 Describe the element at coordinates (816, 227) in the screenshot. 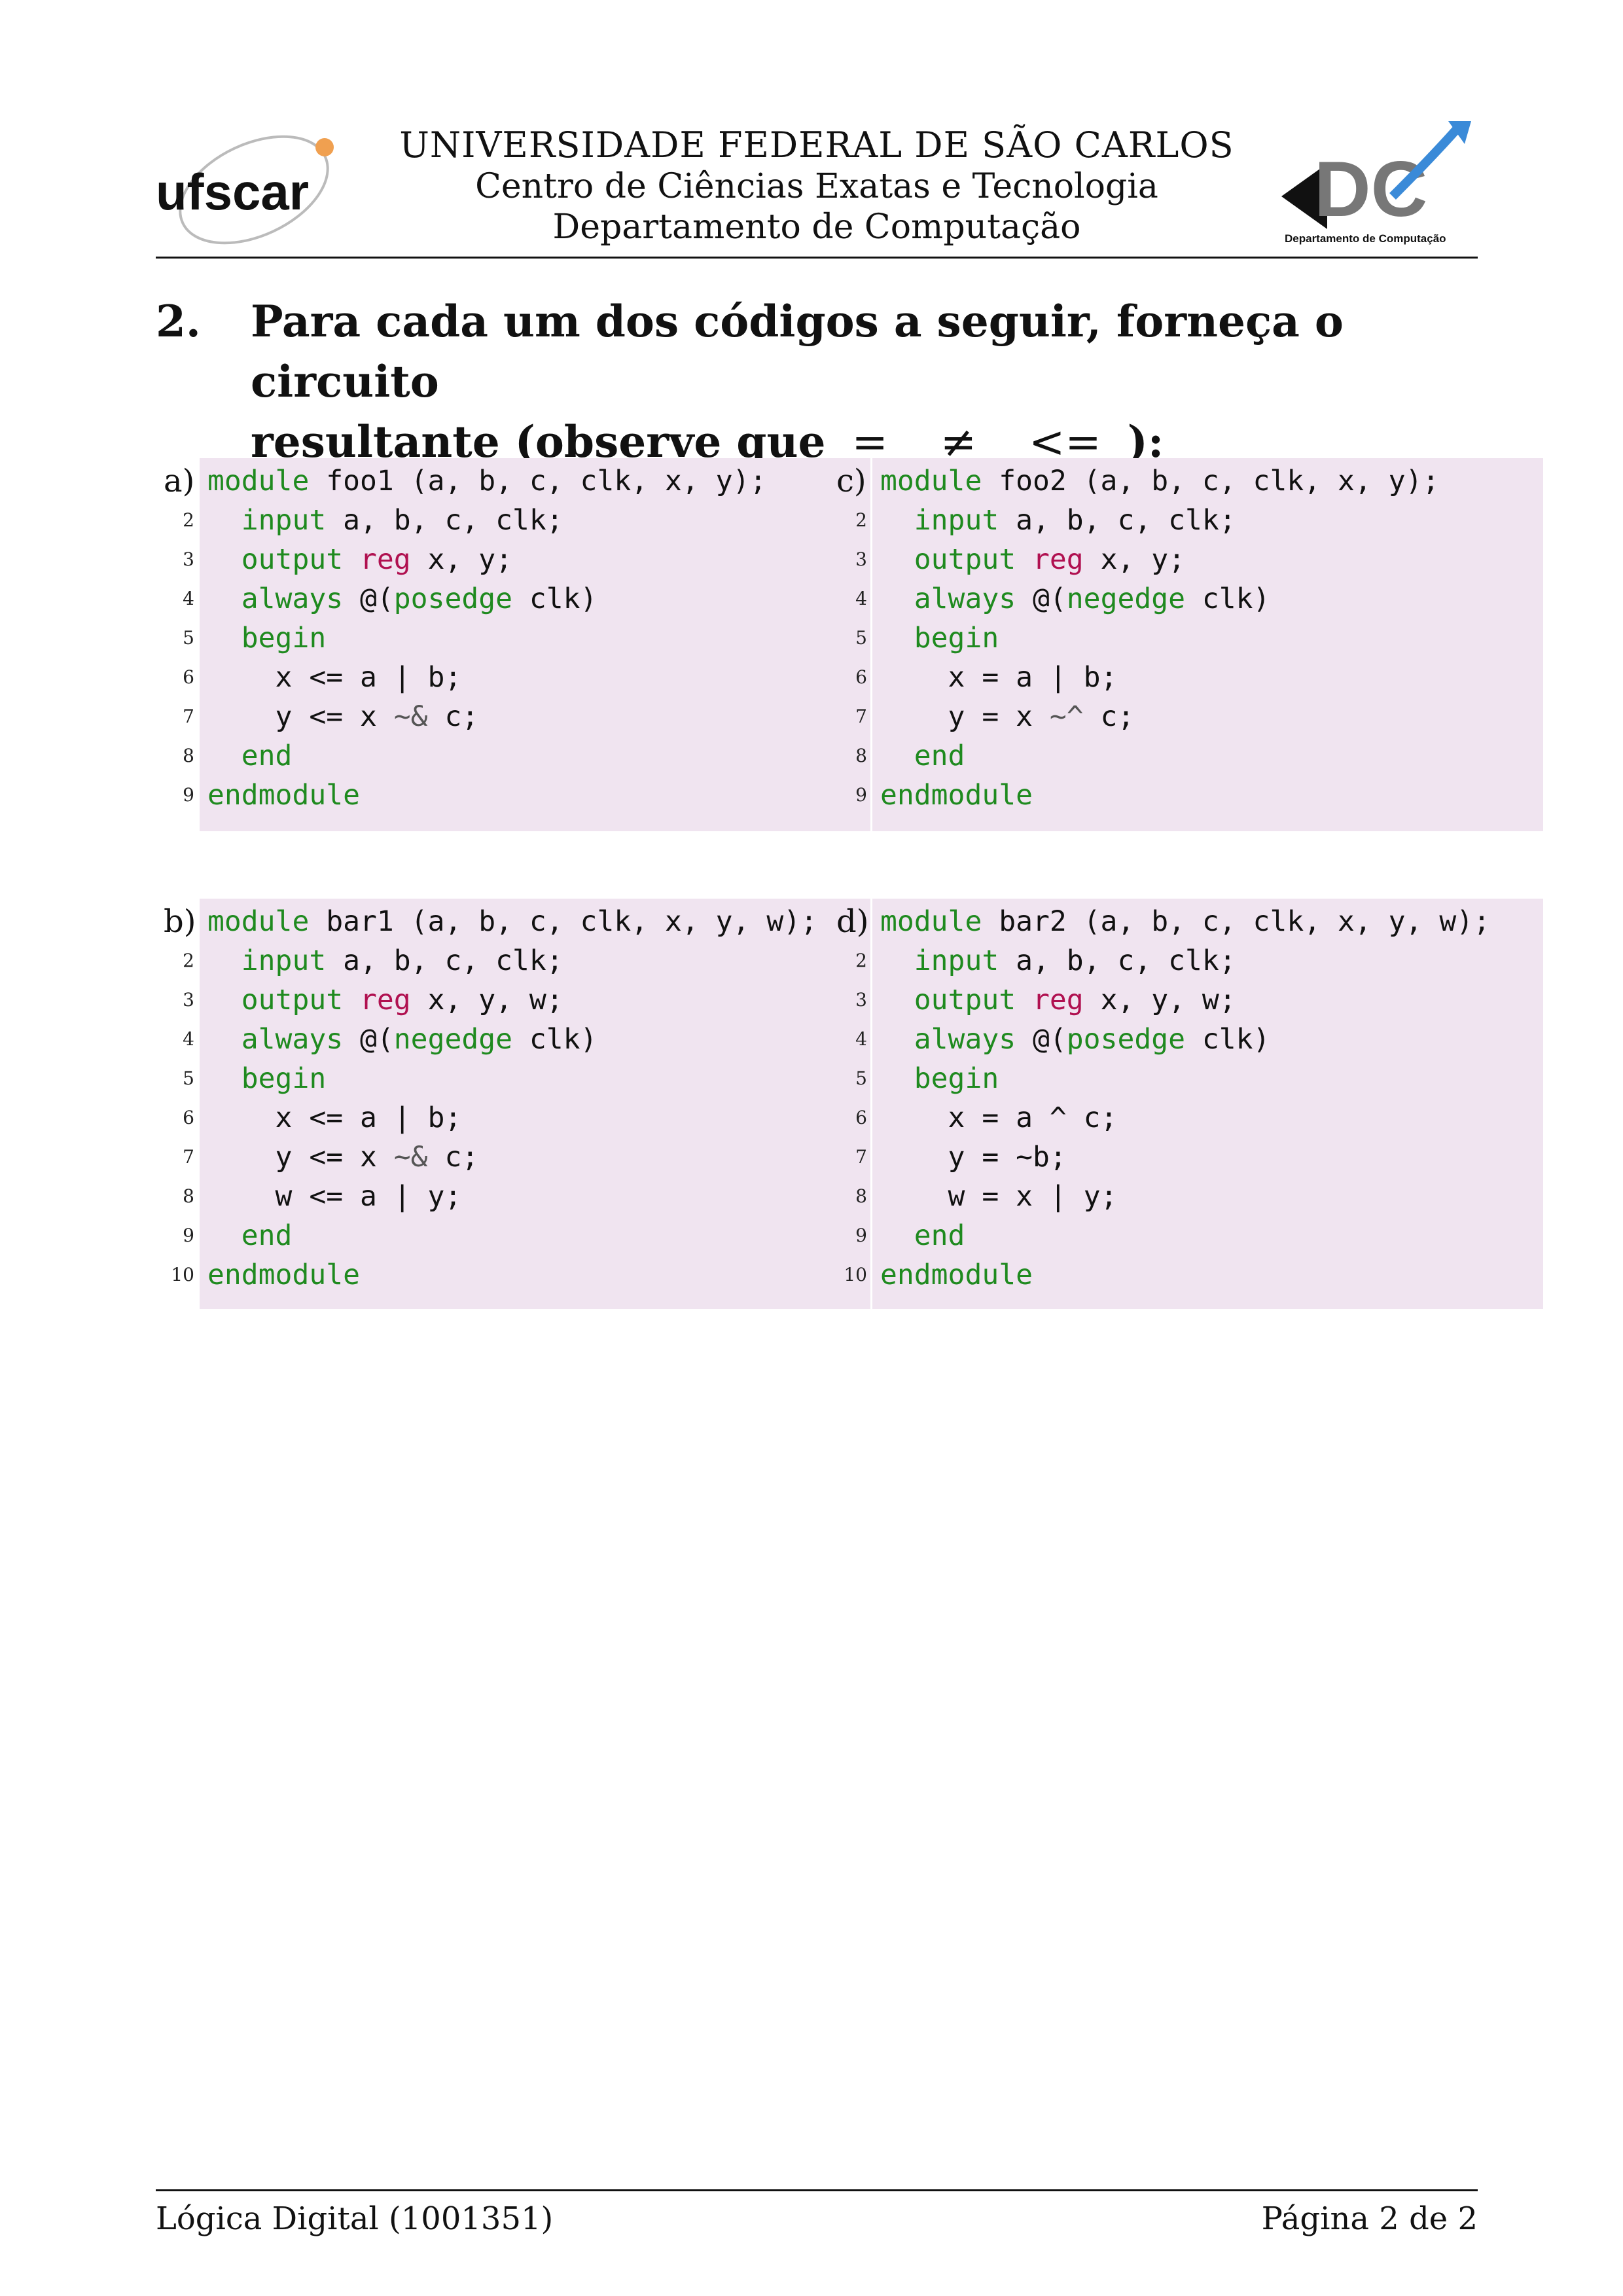

I see `department-name: Departamento de Computação` at that location.